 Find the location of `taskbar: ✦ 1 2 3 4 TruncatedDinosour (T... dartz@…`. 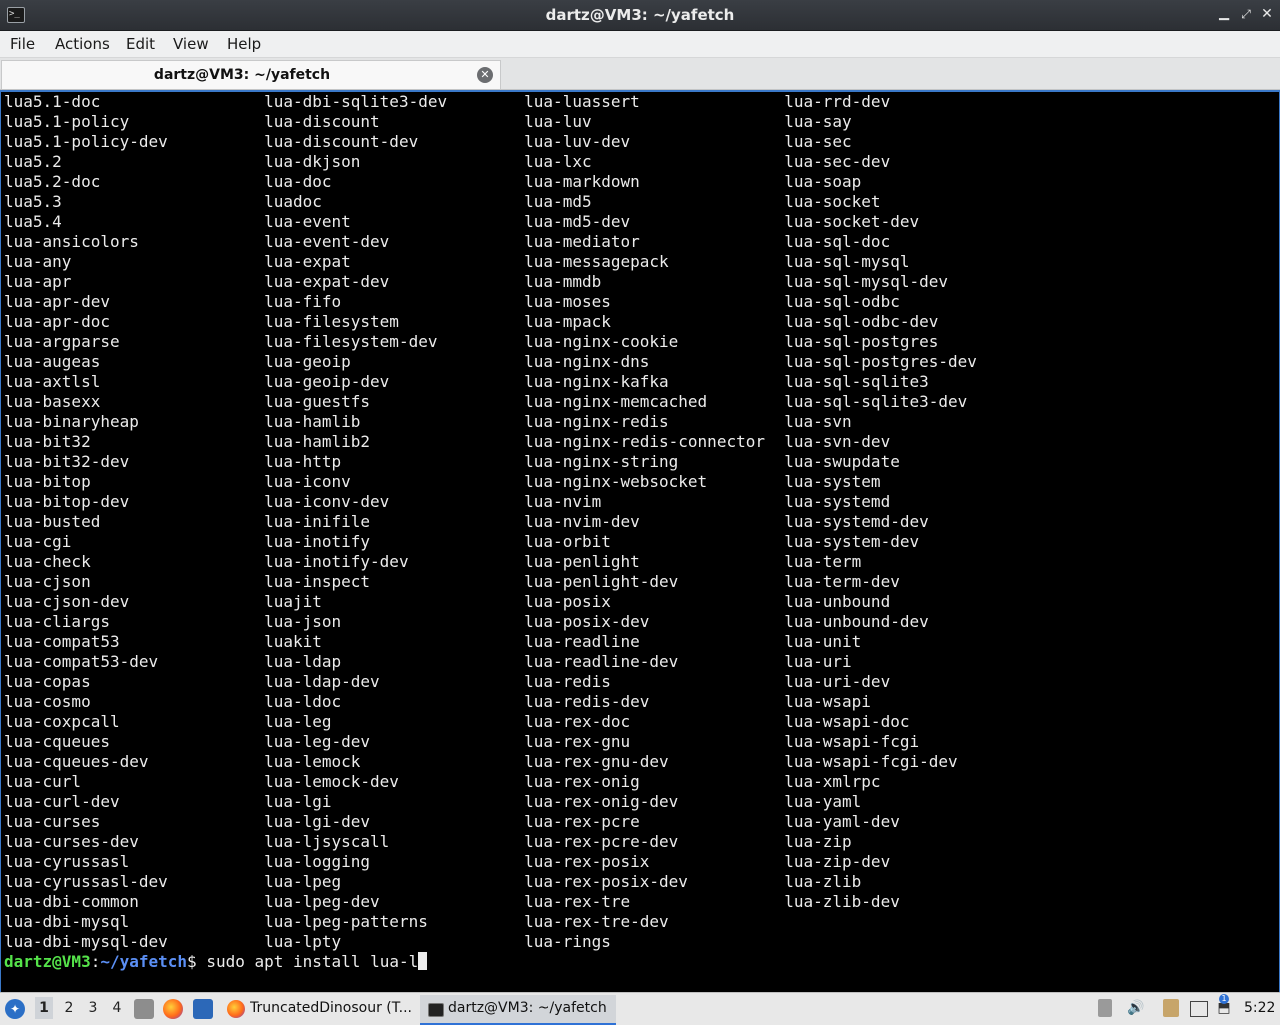

taskbar: ✦ 1 2 3 4 TruncatedDinosour (T... dartz@… is located at coordinates (640, 1008).